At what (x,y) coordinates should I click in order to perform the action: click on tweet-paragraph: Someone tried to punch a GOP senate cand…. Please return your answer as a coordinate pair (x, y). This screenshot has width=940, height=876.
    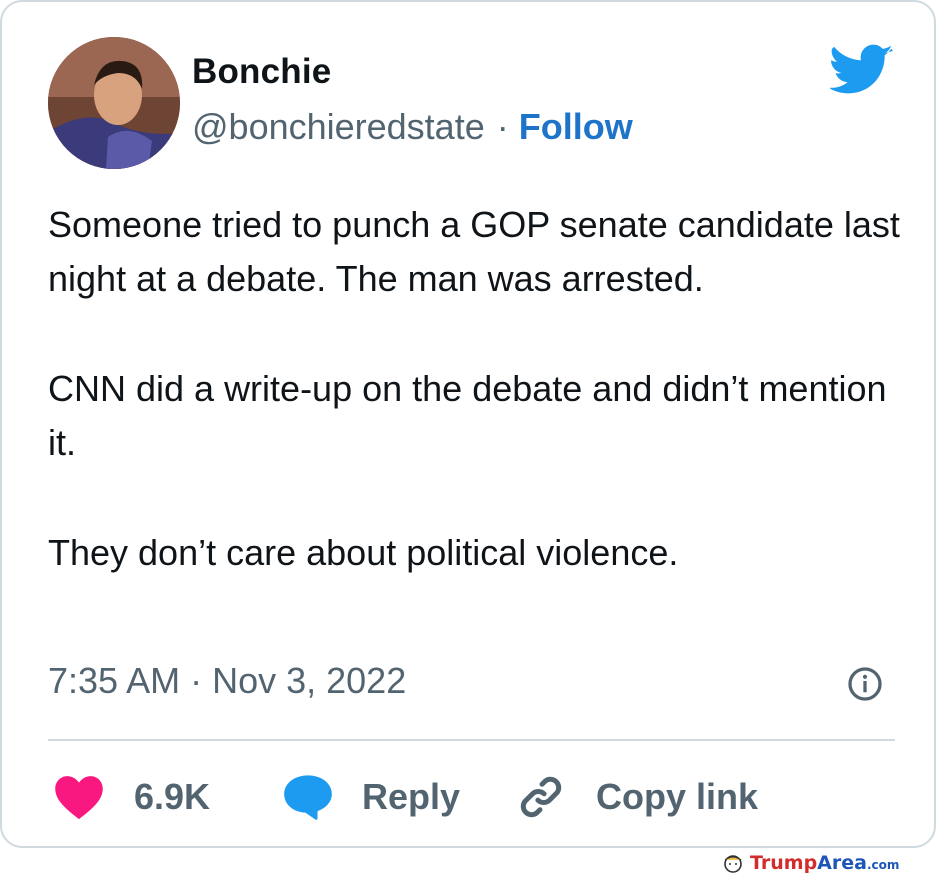
    Looking at the image, I should click on (474, 251).